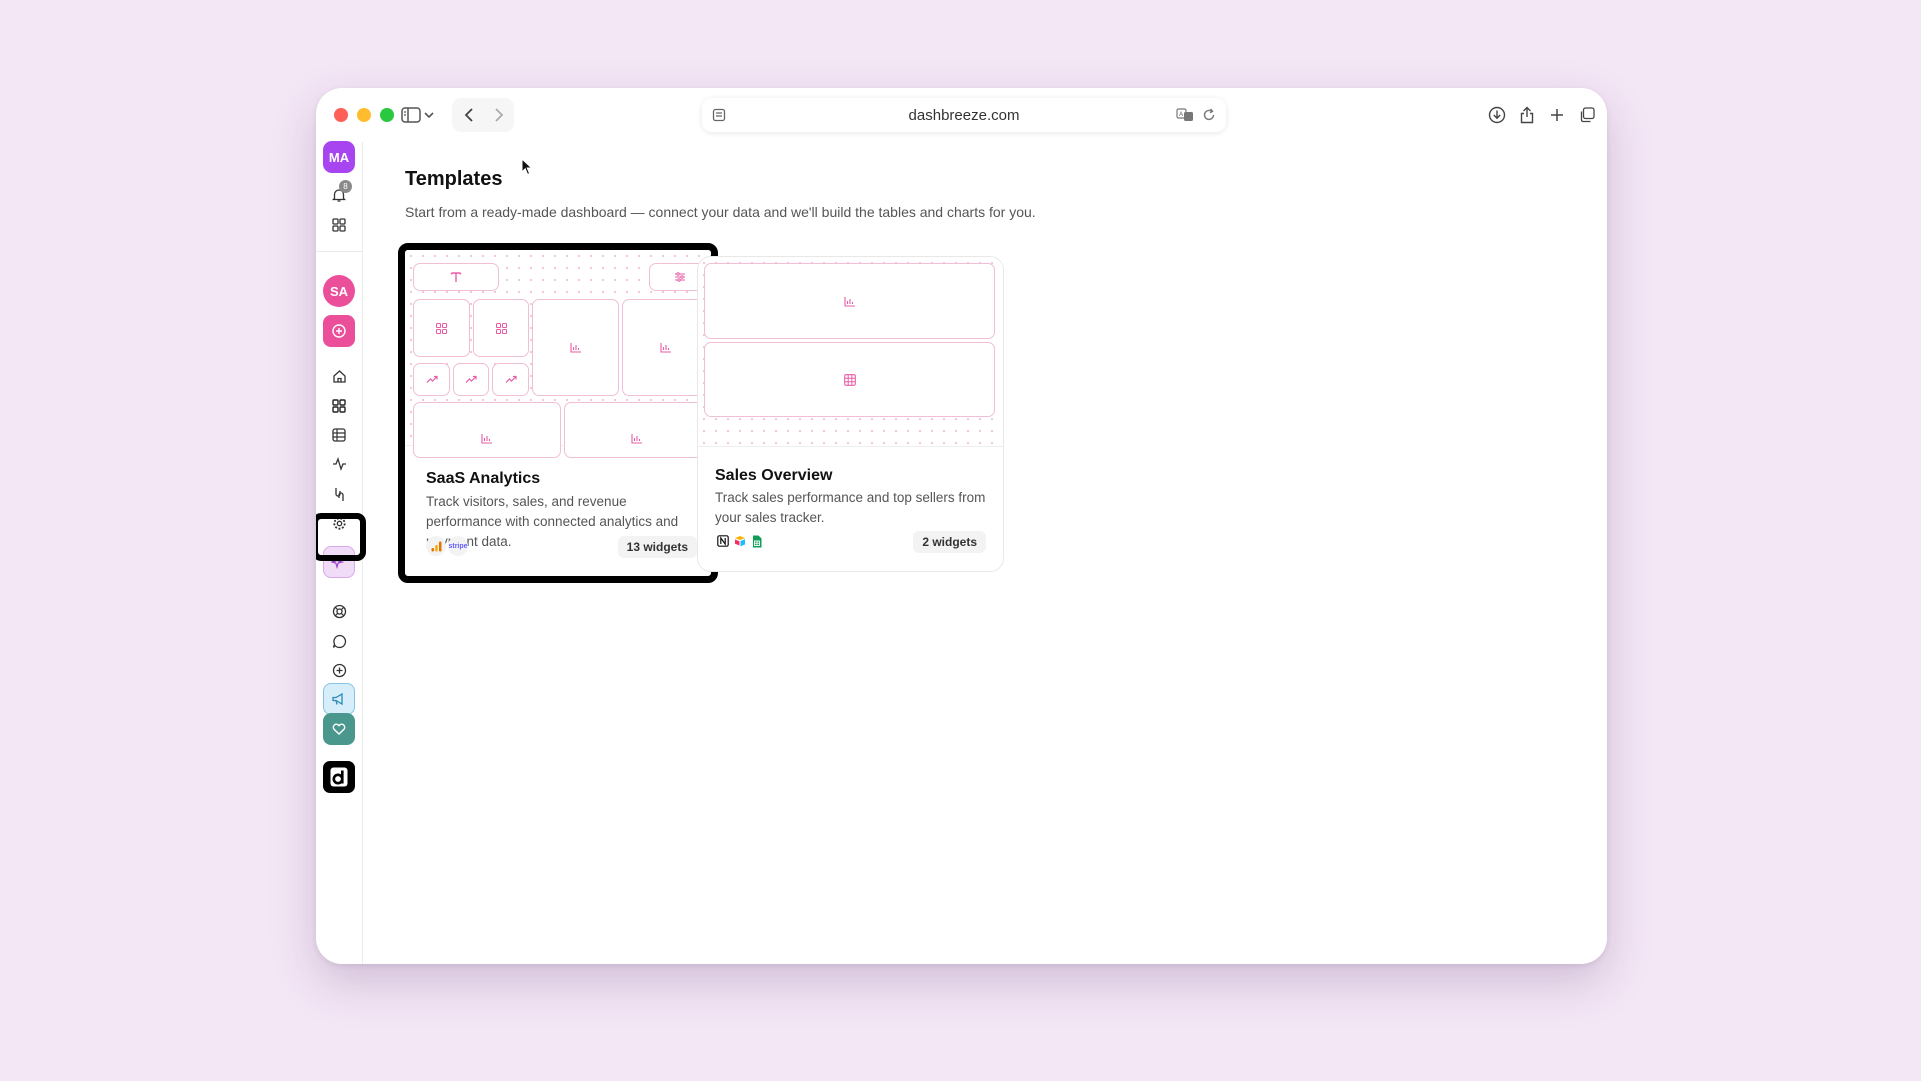  What do you see at coordinates (469, 115) in the screenshot?
I see `back-icon` at bounding box center [469, 115].